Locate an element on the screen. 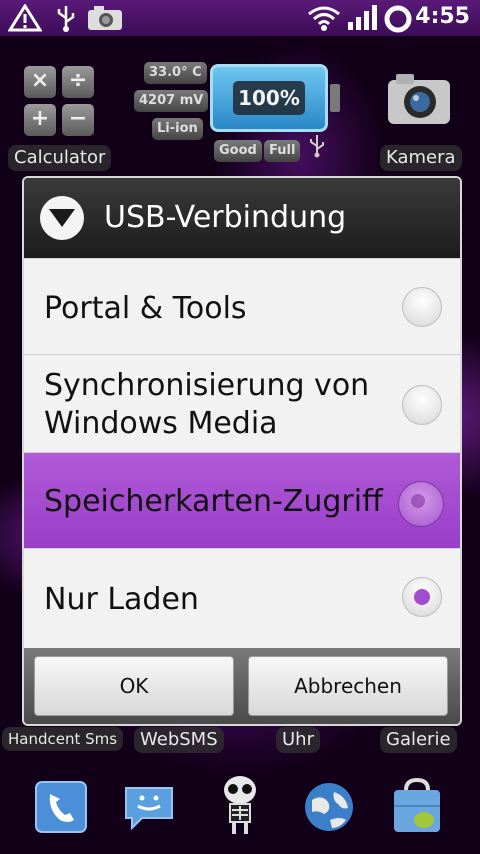  option-label: Portal & Tools is located at coordinates (145, 308).